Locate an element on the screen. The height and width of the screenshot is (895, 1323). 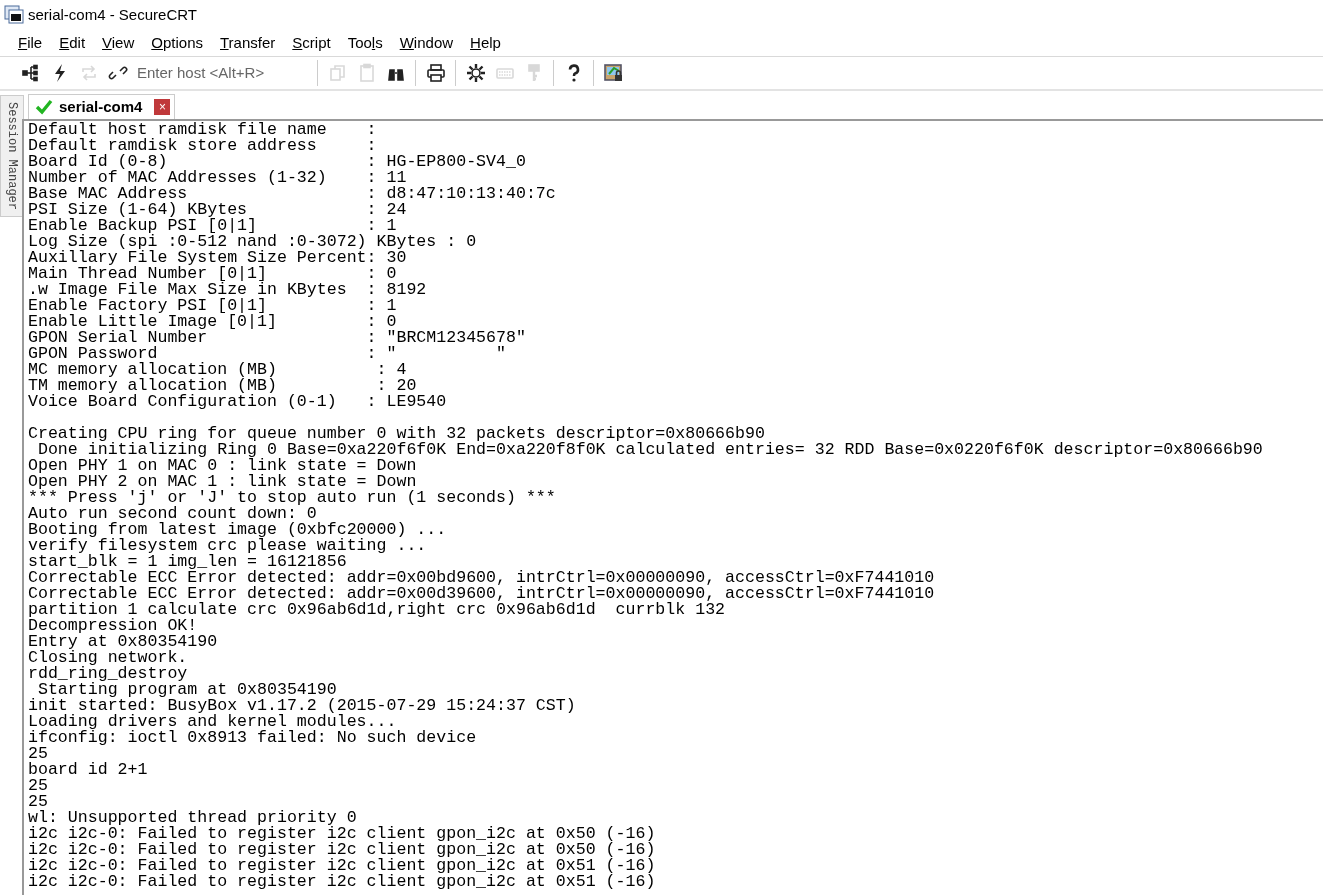
terminal-line: GPON Password : " " is located at coordinates (267, 354).